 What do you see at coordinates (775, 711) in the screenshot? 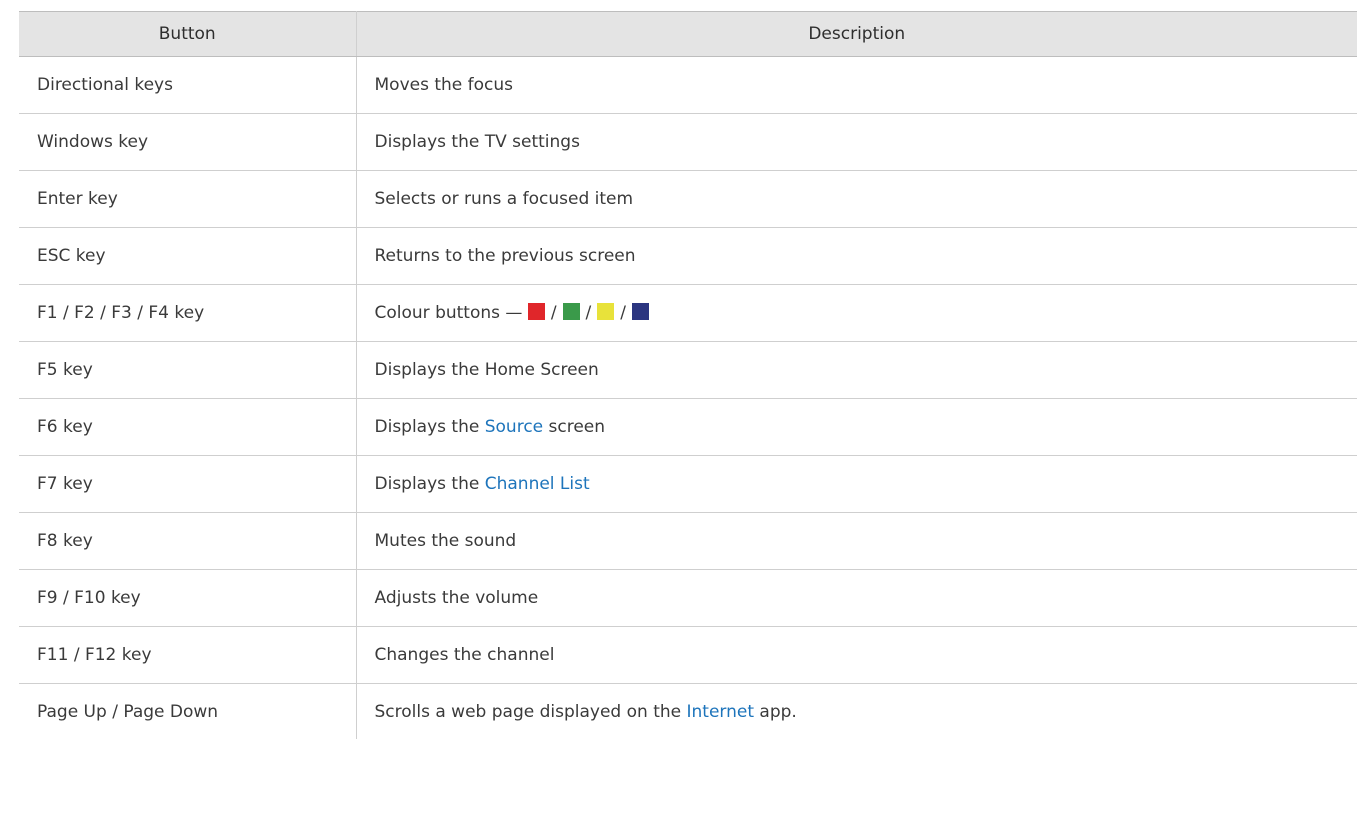
I see `description-text-suffix: app.` at bounding box center [775, 711].